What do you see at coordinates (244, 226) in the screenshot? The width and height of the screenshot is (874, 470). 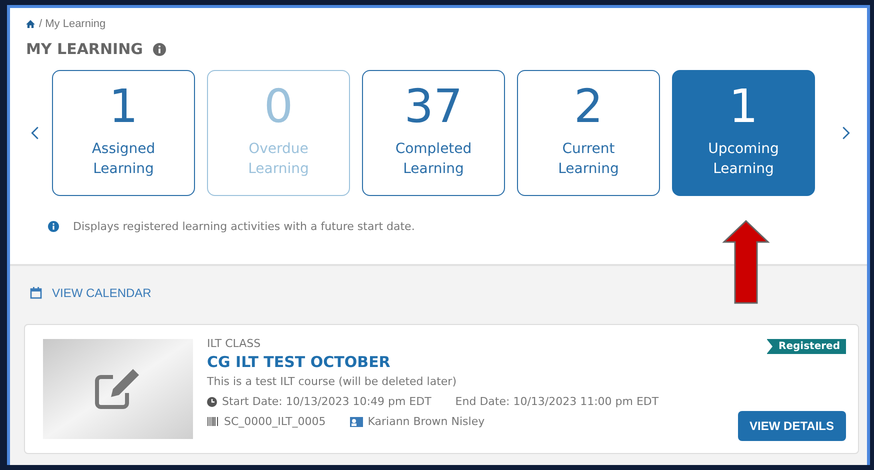 I see `hint-text: Displays registered learning activities with a future start date.` at bounding box center [244, 226].